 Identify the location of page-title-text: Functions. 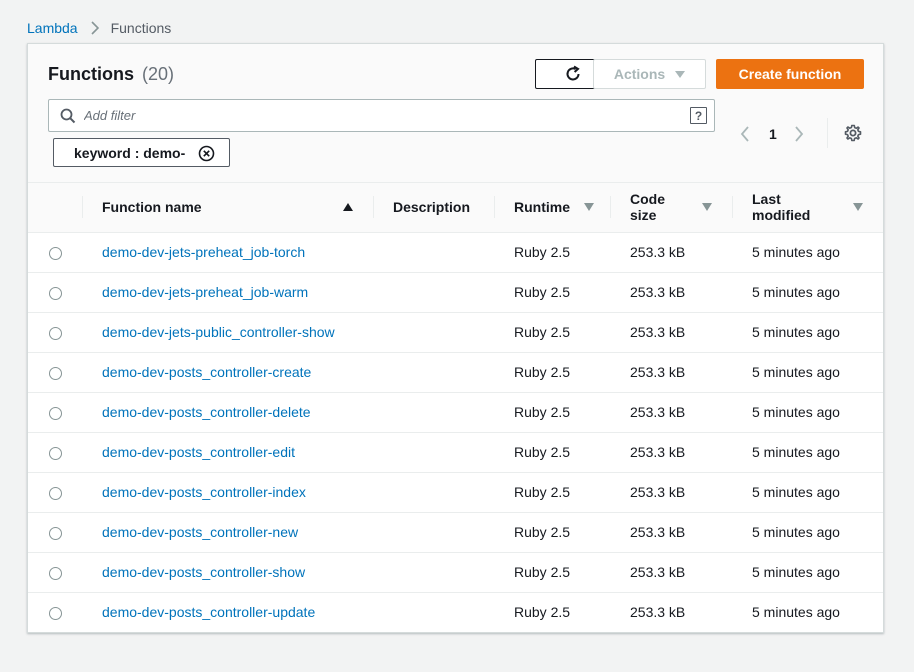
(91, 74).